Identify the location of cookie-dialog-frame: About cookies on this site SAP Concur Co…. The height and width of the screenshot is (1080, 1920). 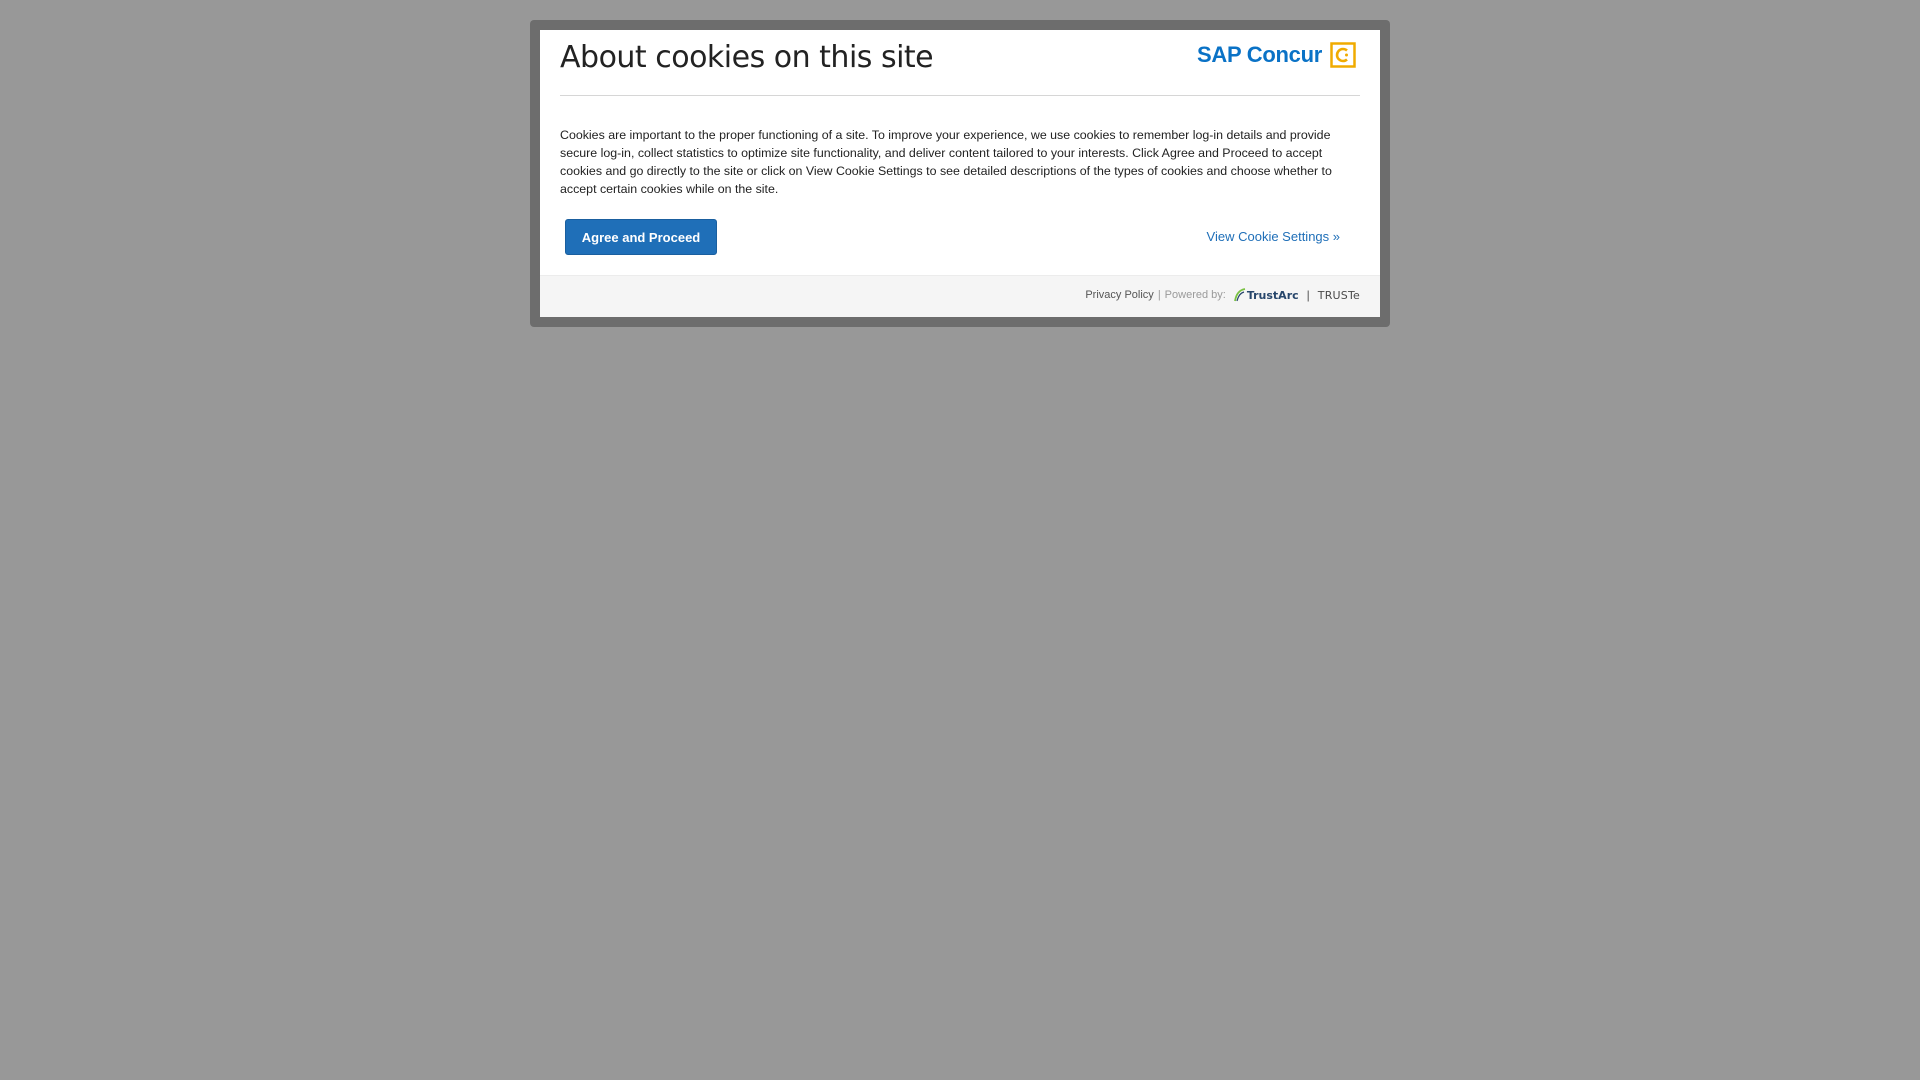
(960, 173).